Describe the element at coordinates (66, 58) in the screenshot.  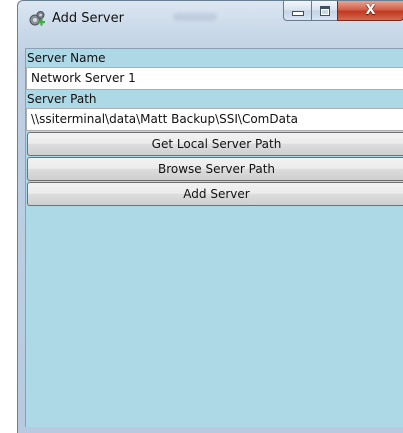
I see `server-name-label: Server Name` at that location.